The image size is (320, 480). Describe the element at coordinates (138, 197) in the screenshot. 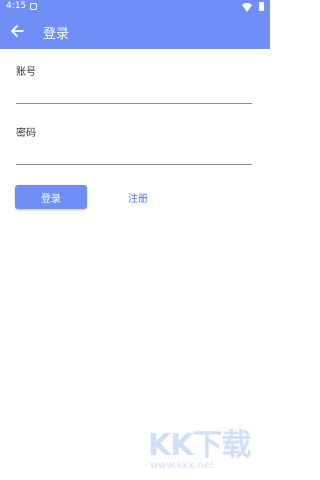

I see `register-link: 注册` at that location.